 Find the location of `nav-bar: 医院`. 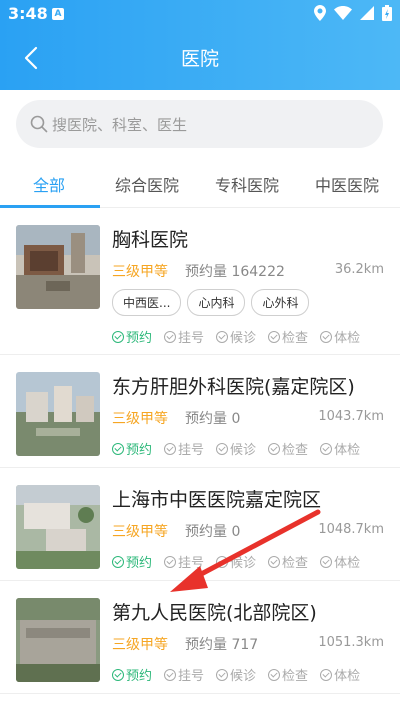

nav-bar: 医院 is located at coordinates (200, 59).